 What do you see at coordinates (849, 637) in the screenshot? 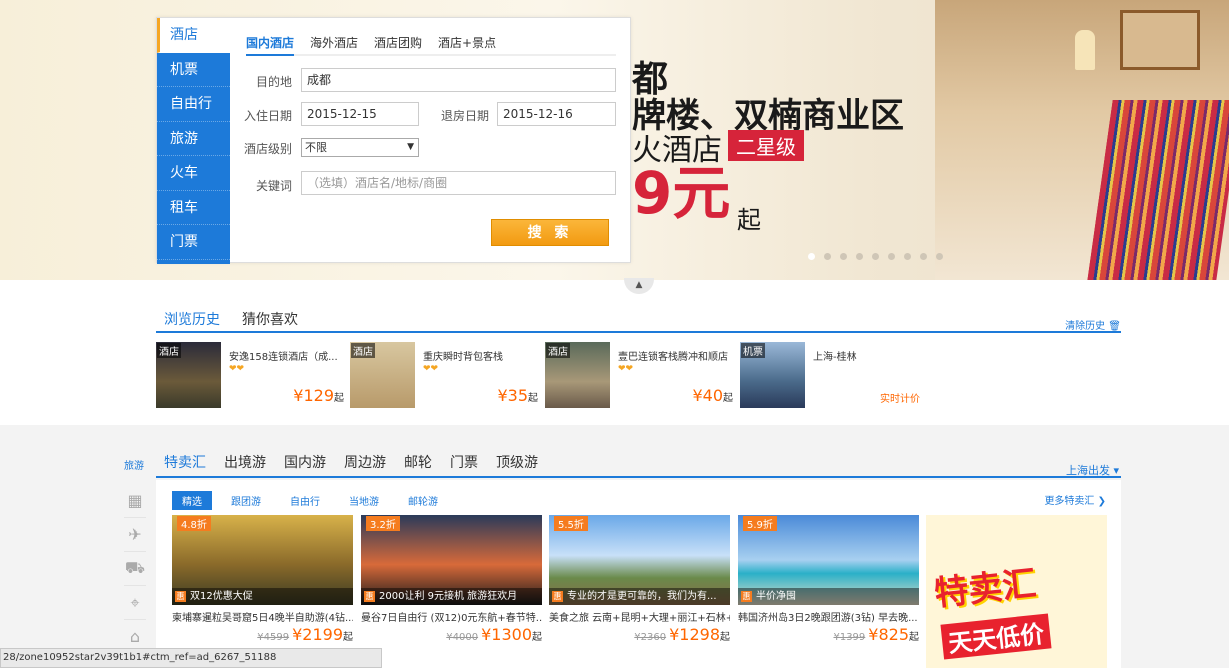
I see `original-price: ¥1399` at bounding box center [849, 637].